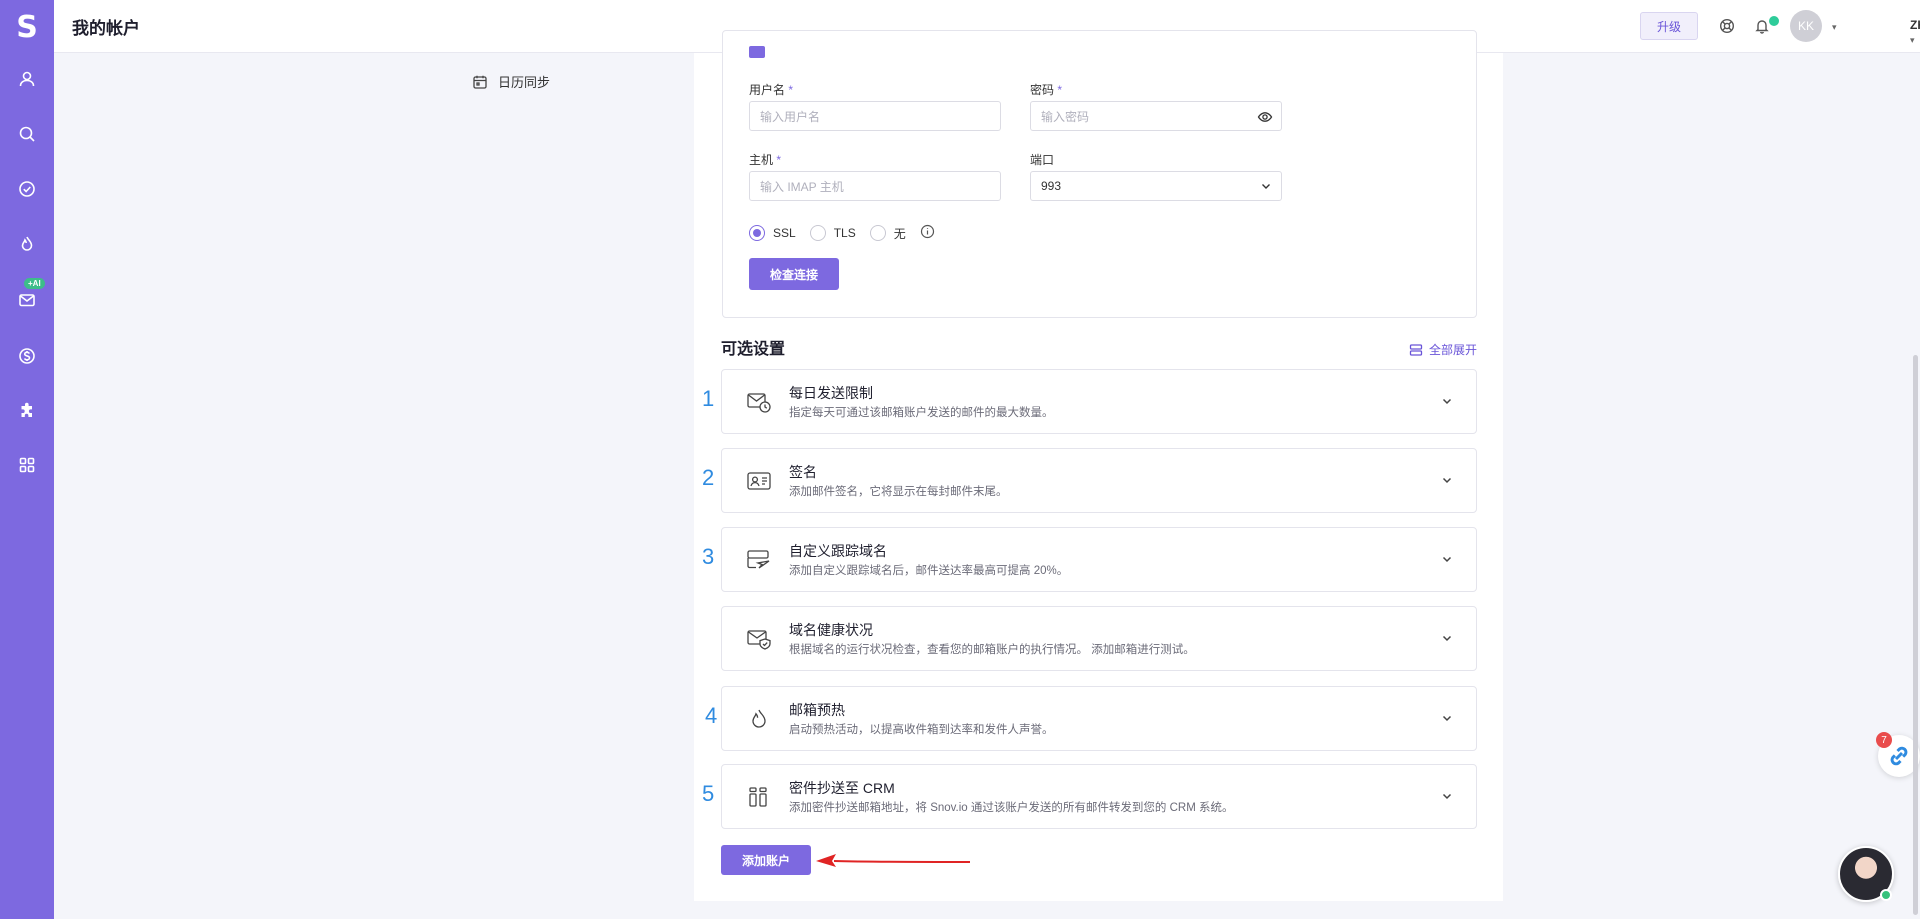  Describe the element at coordinates (794, 274) in the screenshot. I see `check-connection-button: 检查连接` at that location.